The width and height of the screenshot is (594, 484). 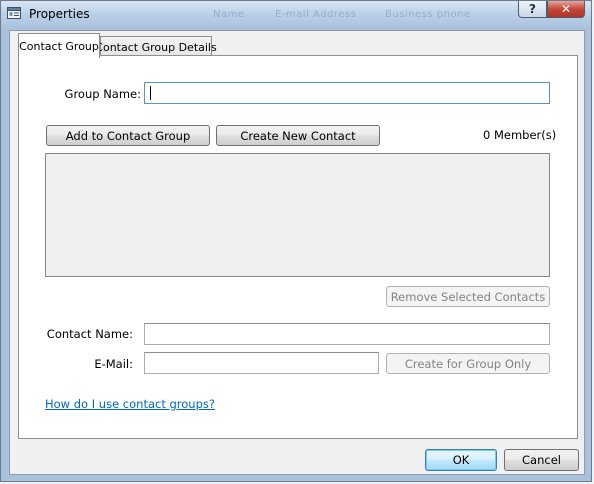 What do you see at coordinates (113, 364) in the screenshot?
I see `email-label: E-Mail:` at bounding box center [113, 364].